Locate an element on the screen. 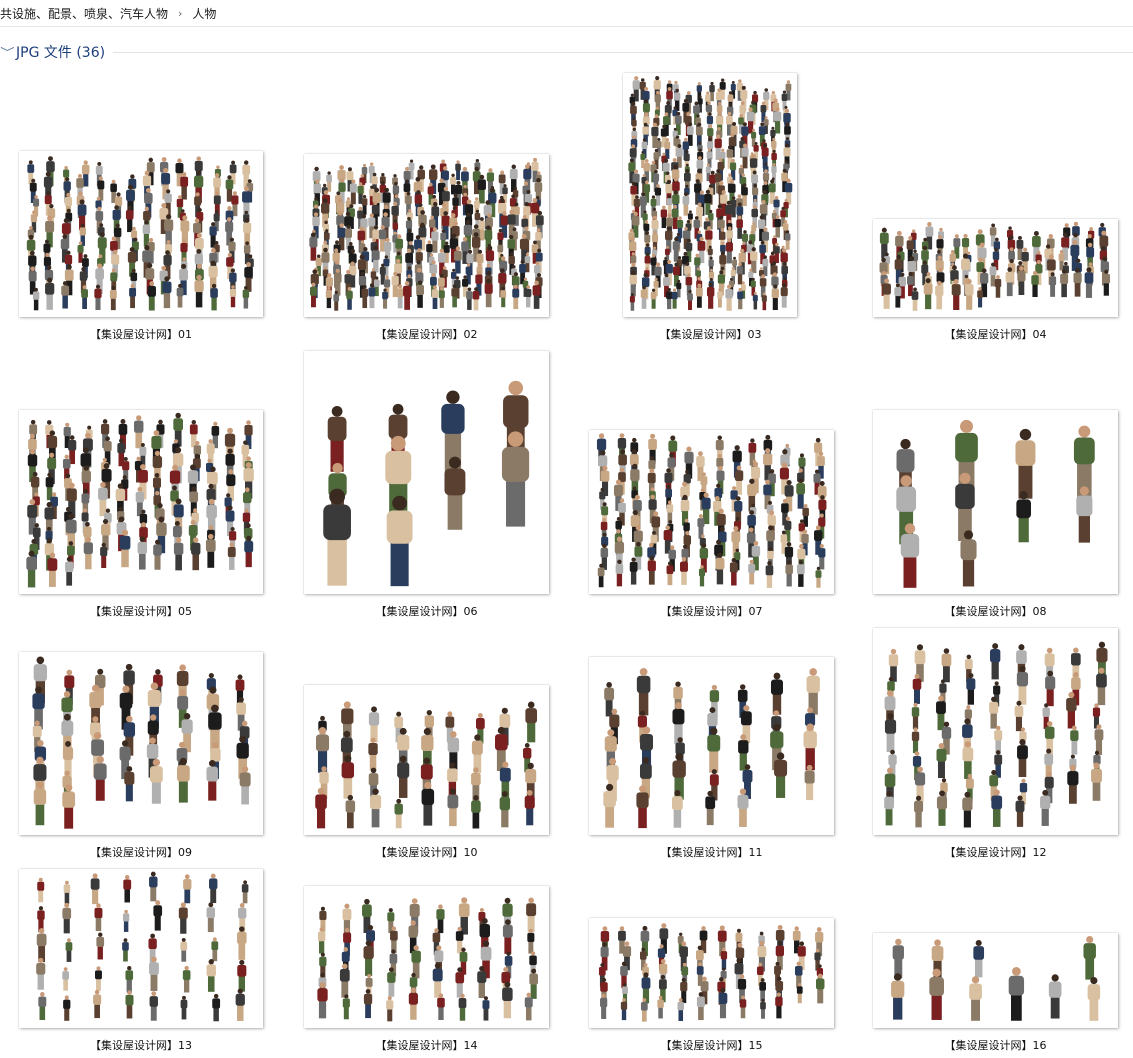 Image resolution: width=1133 pixels, height=1058 pixels. file-name: 【集设屋设计网】04 is located at coordinates (995, 334).